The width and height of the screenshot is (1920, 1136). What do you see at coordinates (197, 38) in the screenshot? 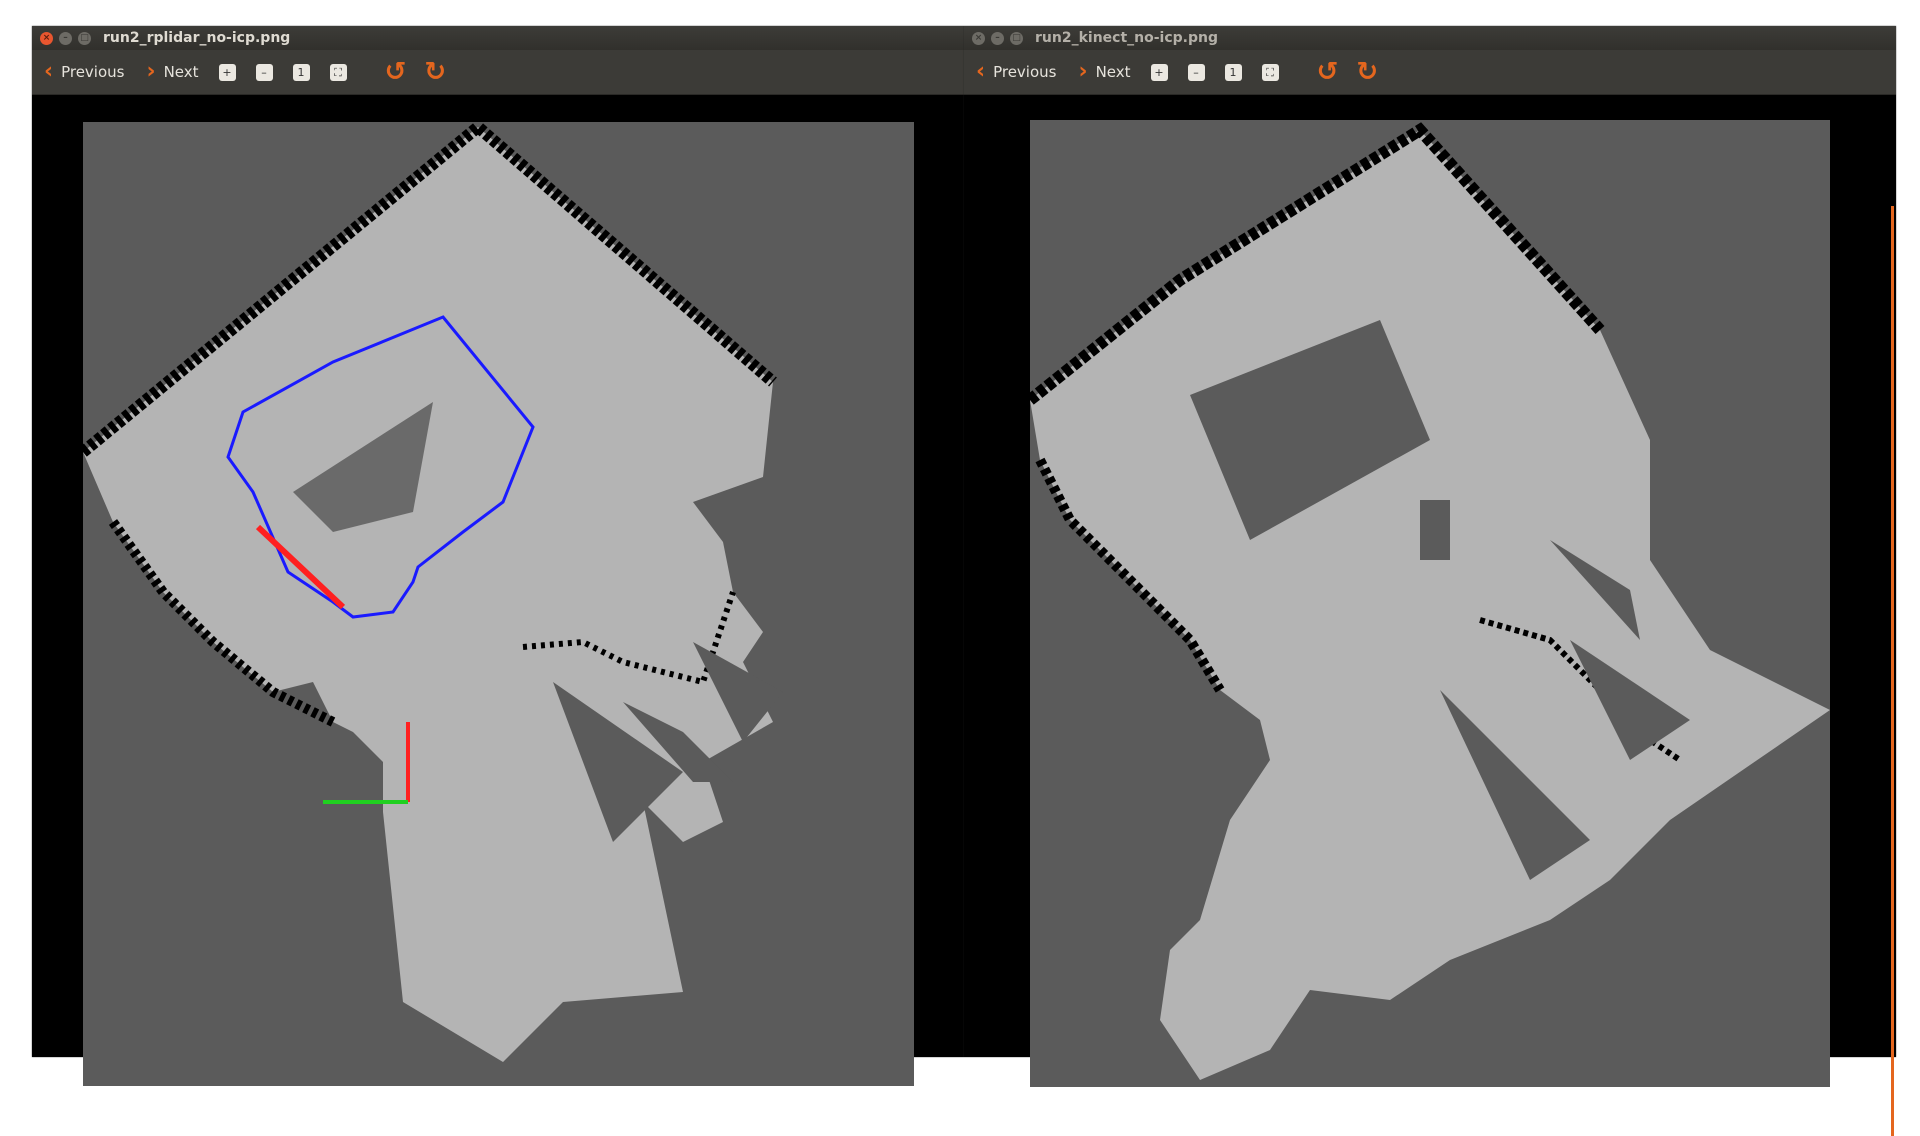
I see `window-title: run2_rplidar_no-icp.png` at bounding box center [197, 38].